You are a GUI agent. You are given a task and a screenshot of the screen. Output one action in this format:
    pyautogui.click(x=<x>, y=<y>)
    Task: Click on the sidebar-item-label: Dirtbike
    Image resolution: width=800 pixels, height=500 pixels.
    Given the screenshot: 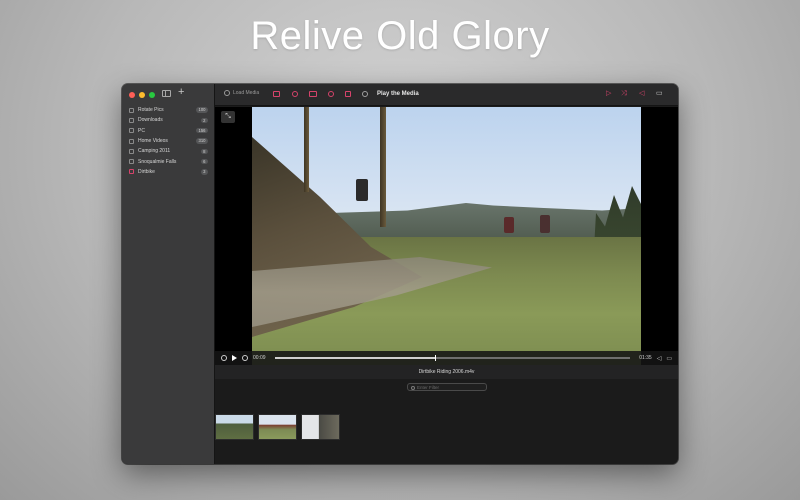 What is the action you would take?
    pyautogui.click(x=146, y=171)
    